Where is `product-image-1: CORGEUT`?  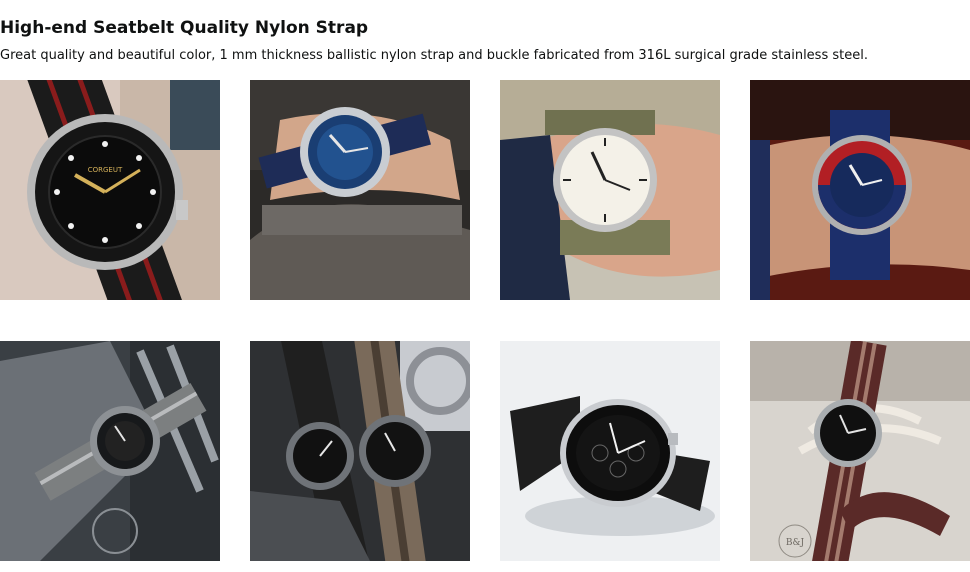 product-image-1: CORGEUT is located at coordinates (110, 190).